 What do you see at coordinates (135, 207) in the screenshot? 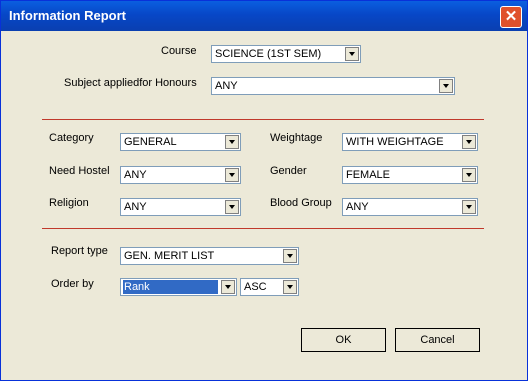
I see `religion-value: ANY` at bounding box center [135, 207].